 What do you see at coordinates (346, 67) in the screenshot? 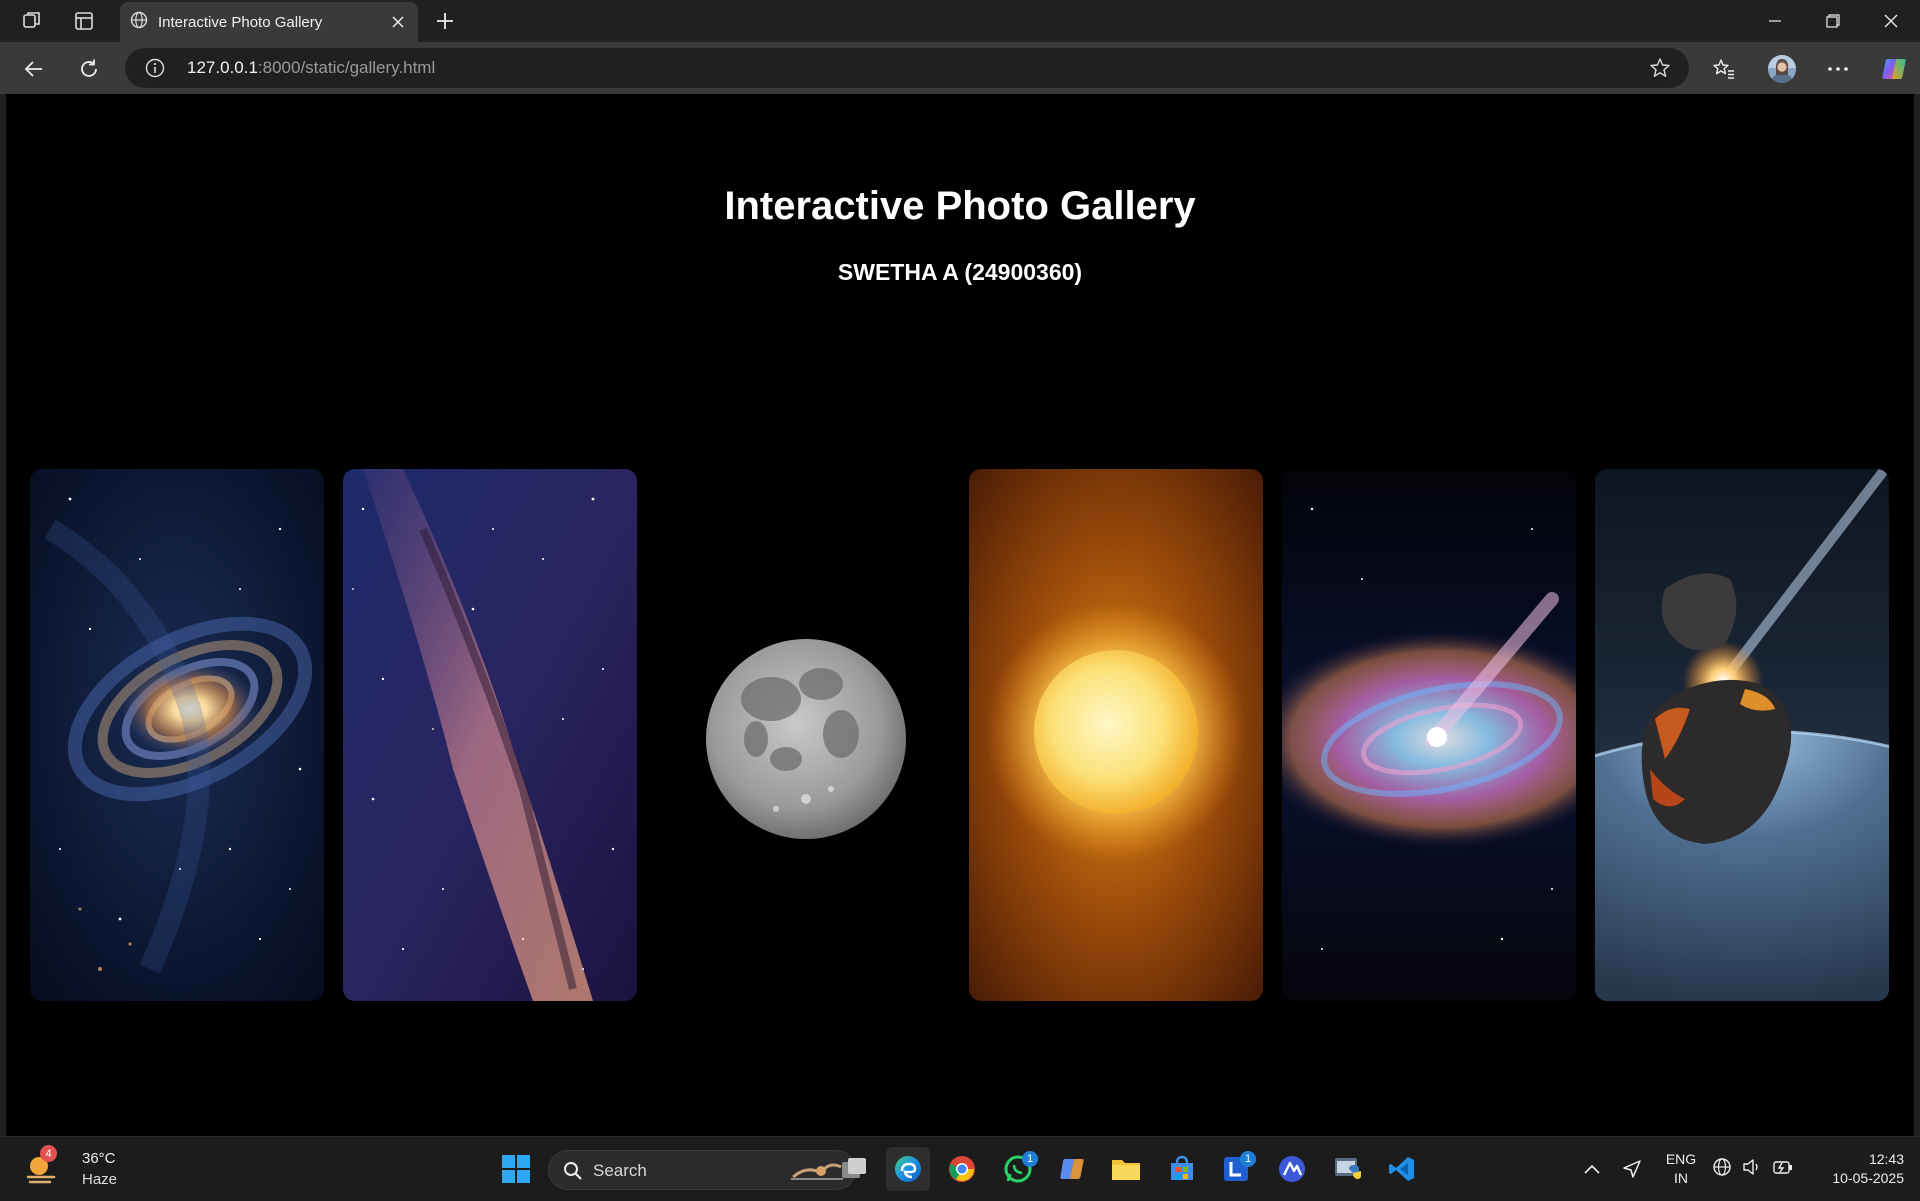
I see `url-path: :8000/static/gallery.html` at bounding box center [346, 67].